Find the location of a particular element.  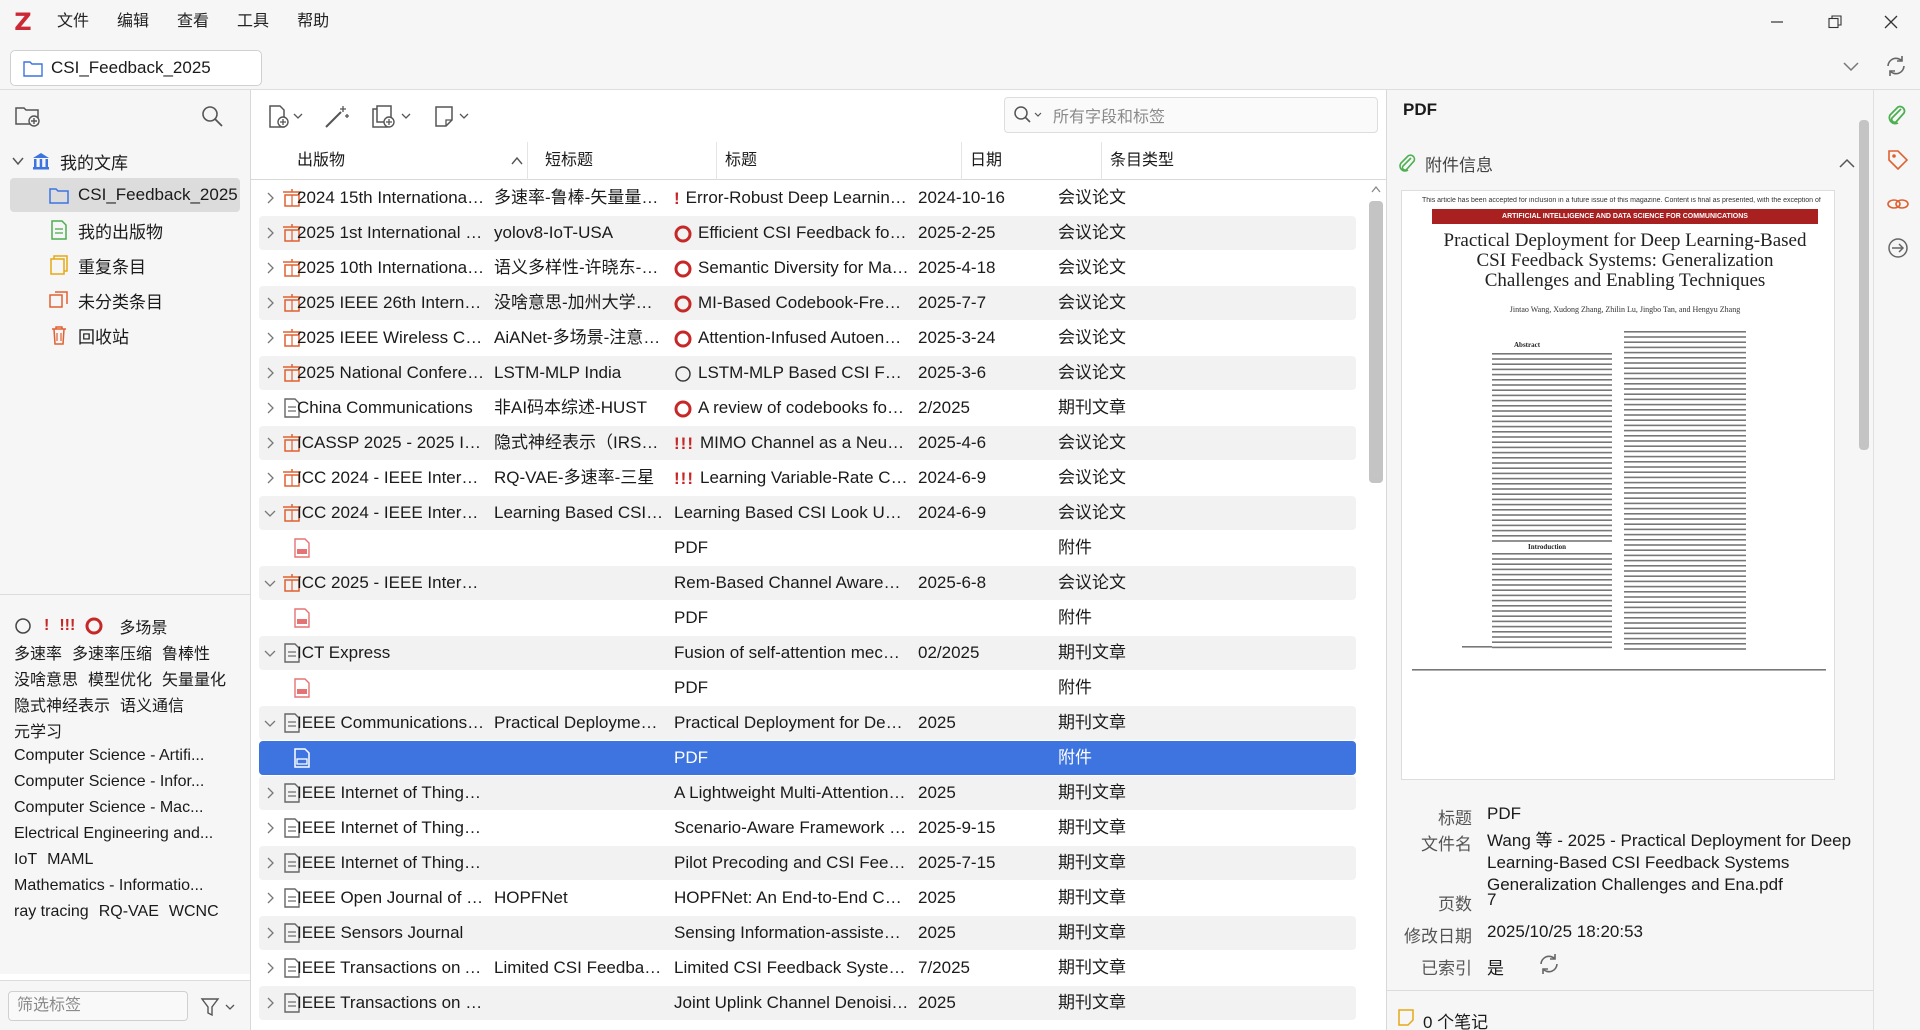

column-short-title: 短标题 is located at coordinates (627, 161).